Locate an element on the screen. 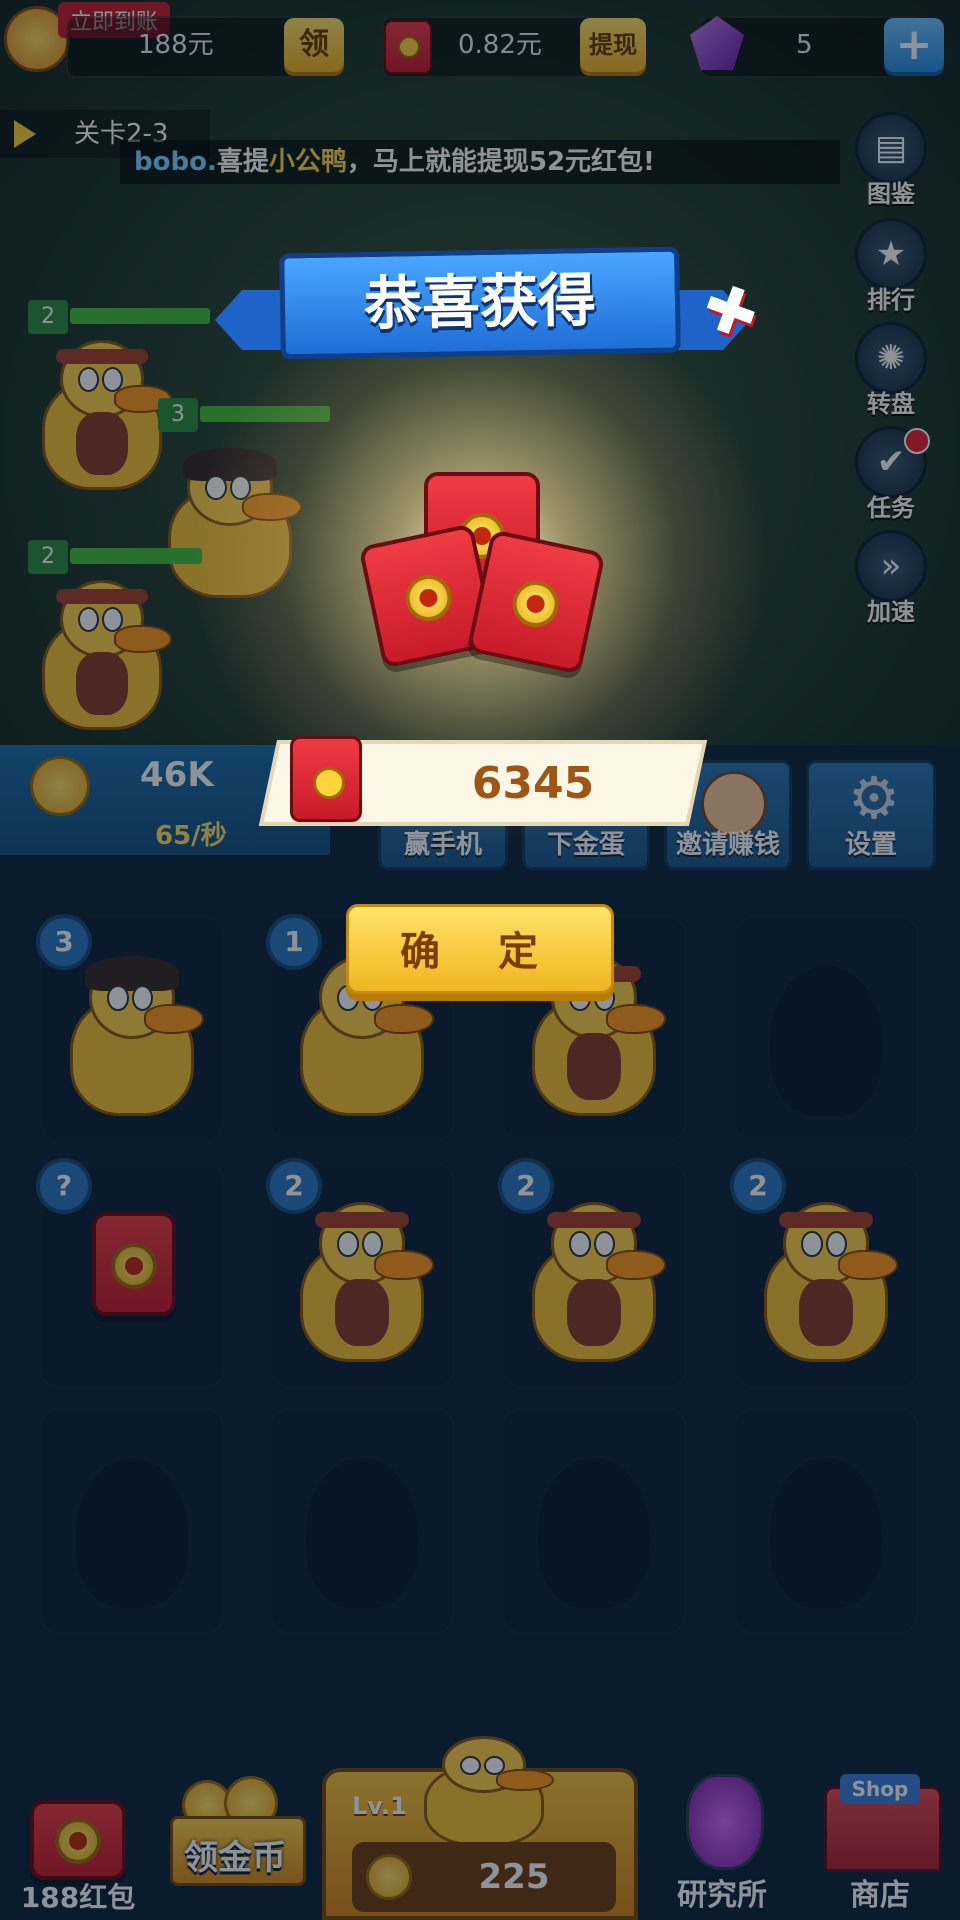 The width and height of the screenshot is (960, 1920). potion-icon is located at coordinates (725, 1822).